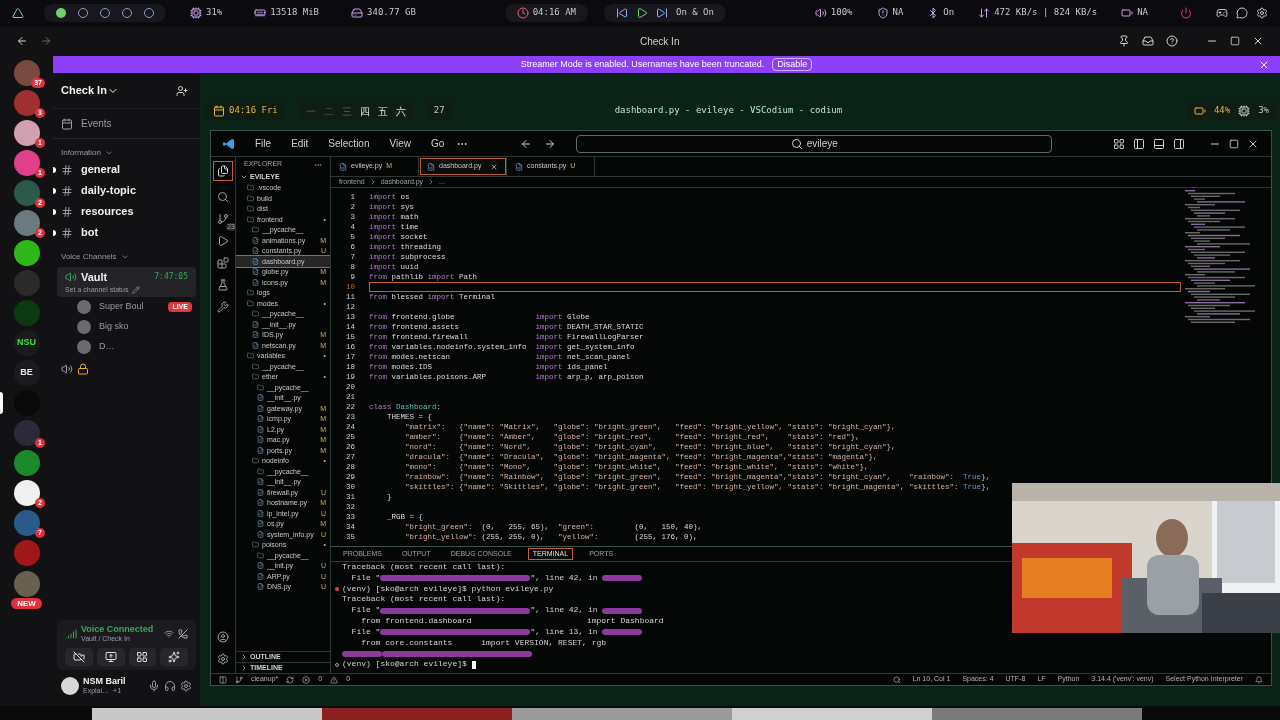 This screenshot has width=1280, height=720. I want to click on run-icon, so click(223, 241).